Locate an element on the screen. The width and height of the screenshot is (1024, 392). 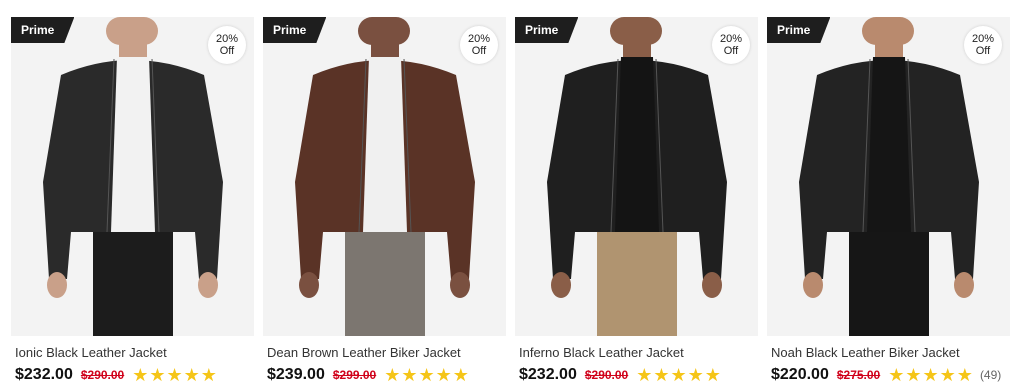
original-price: $275.00 is located at coordinates (858, 375).